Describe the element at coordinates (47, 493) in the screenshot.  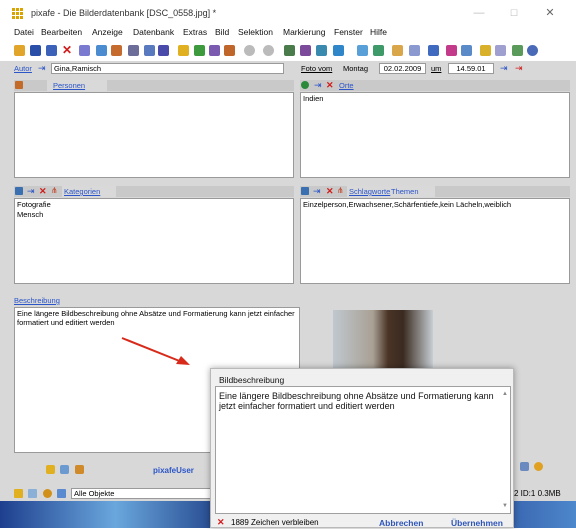
I see `shield-status-icon` at that location.